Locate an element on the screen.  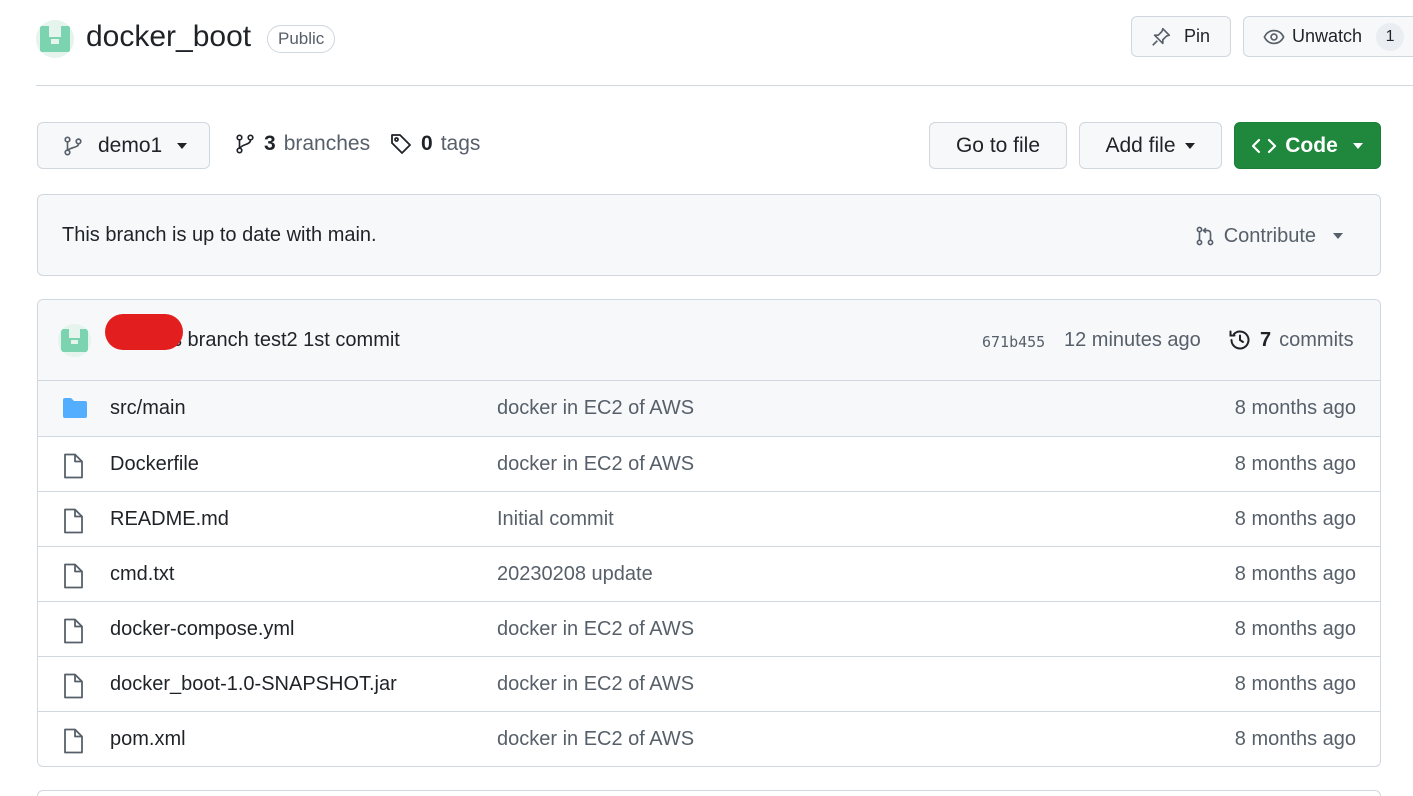
commits-count: 7 is located at coordinates (1266, 339).